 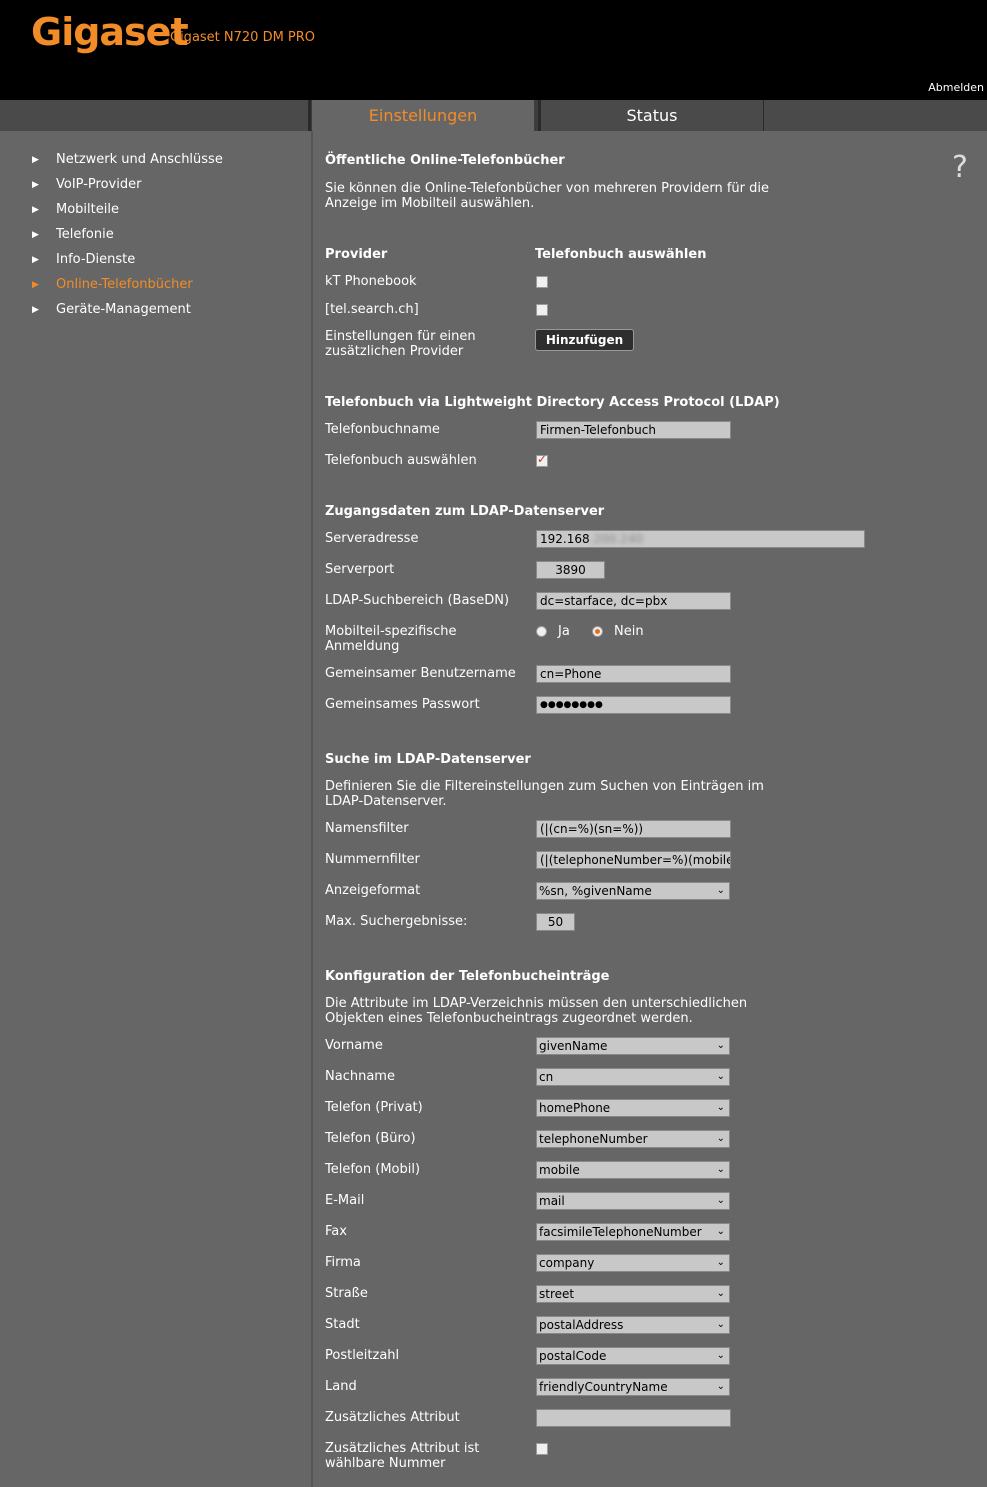 I want to click on help-icon: ?, so click(x=960, y=167).